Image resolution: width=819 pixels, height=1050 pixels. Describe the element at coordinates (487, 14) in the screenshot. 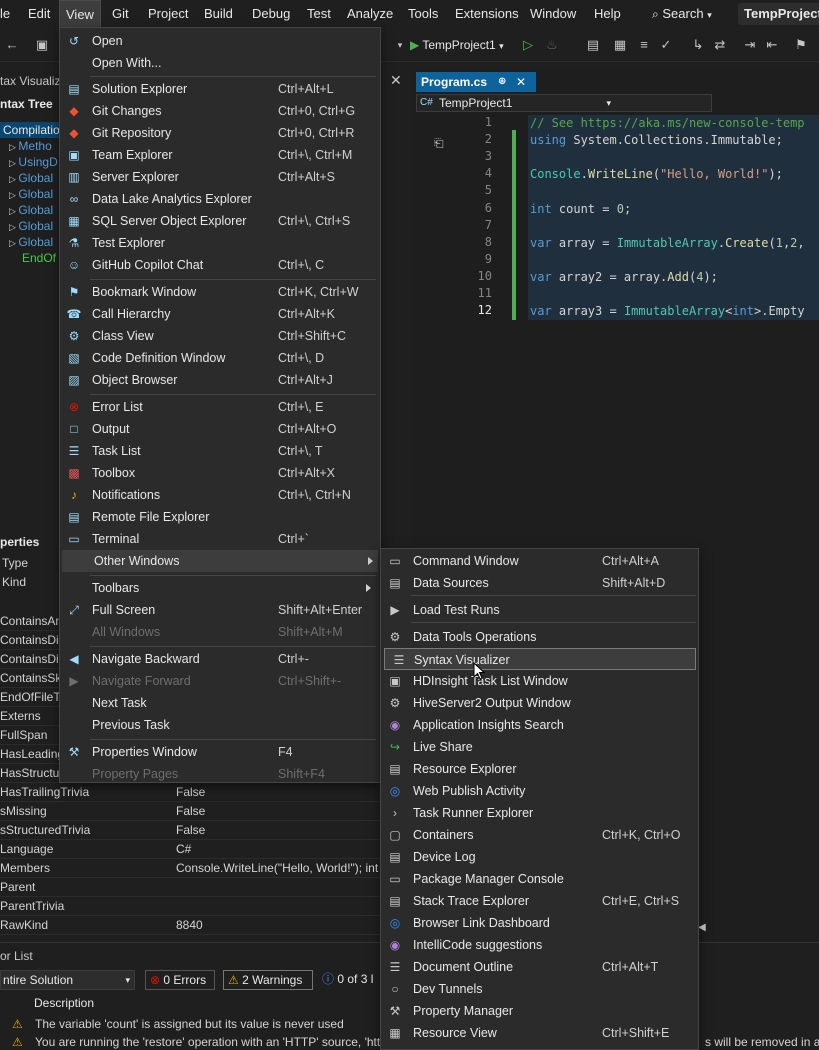

I see `menu-extensions: Extensions` at that location.